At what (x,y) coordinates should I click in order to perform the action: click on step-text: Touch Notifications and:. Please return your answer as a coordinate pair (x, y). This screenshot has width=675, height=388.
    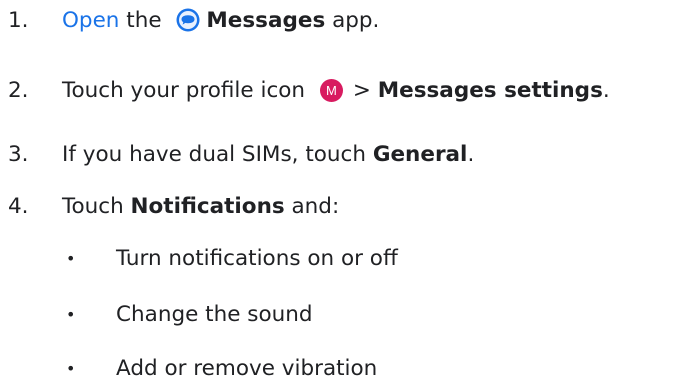
    Looking at the image, I should click on (200, 206).